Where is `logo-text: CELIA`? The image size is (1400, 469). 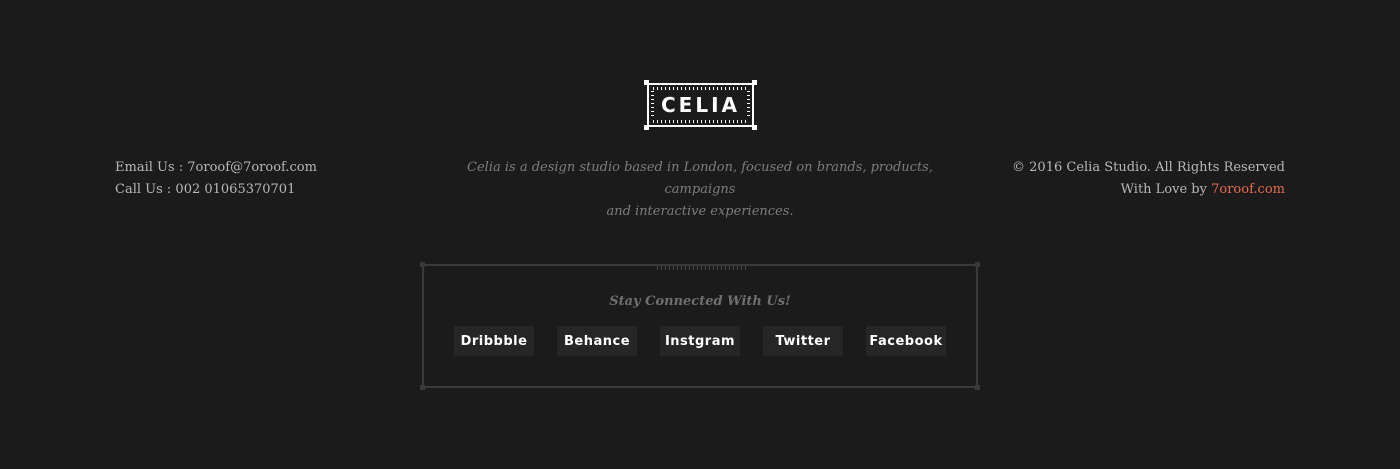 logo-text: CELIA is located at coordinates (700, 105).